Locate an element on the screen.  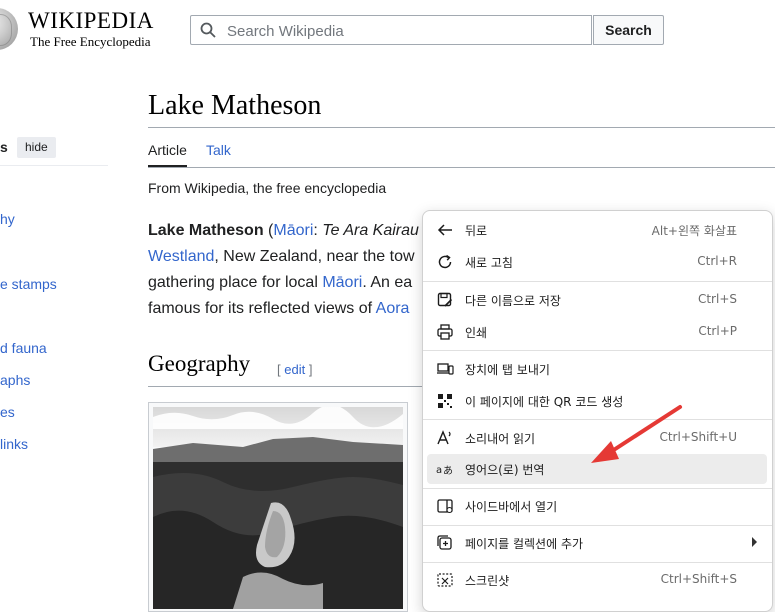
lead-text: , New Zealand, near the tow is located at coordinates (314, 256).